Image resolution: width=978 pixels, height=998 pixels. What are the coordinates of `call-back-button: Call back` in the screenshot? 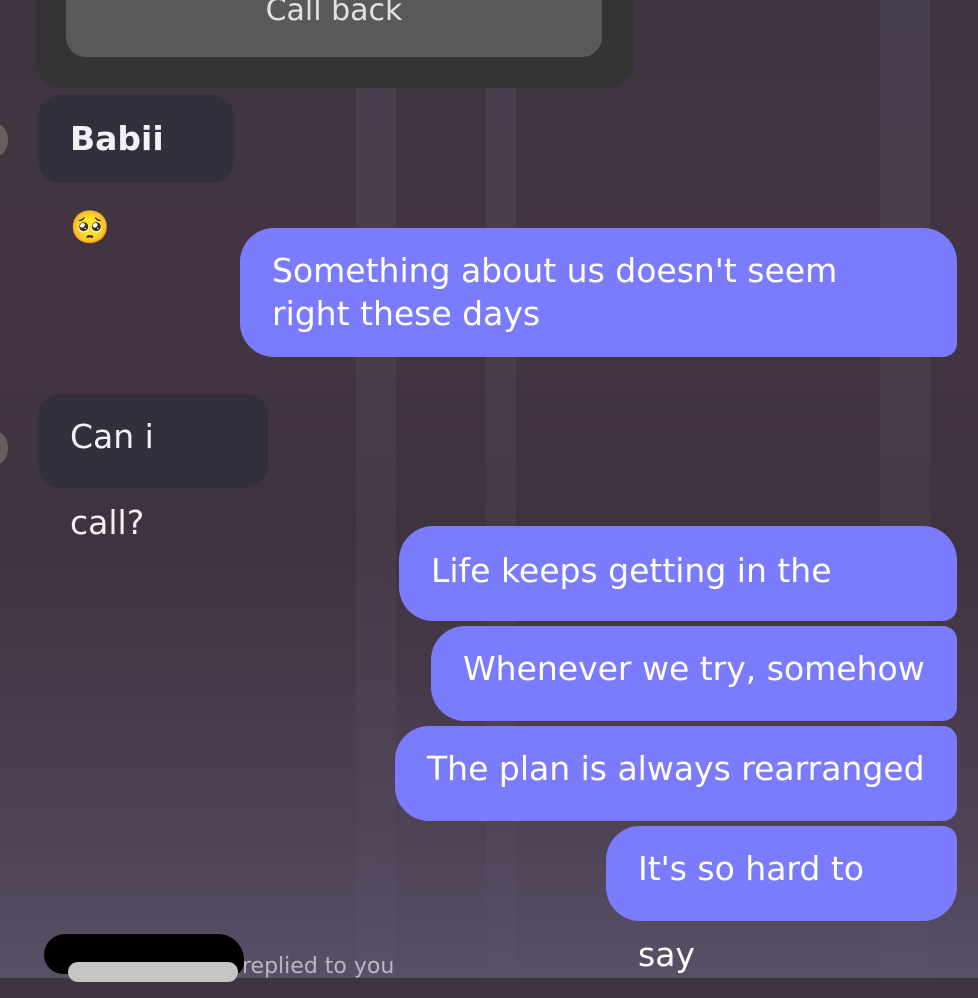 It's located at (334, 28).